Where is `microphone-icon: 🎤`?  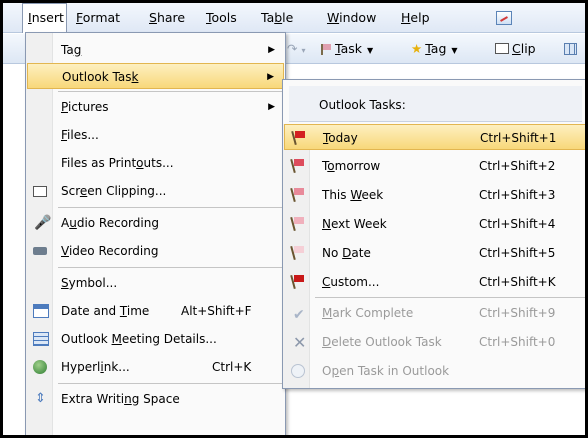 microphone-icon: 🎤 is located at coordinates (43, 223).